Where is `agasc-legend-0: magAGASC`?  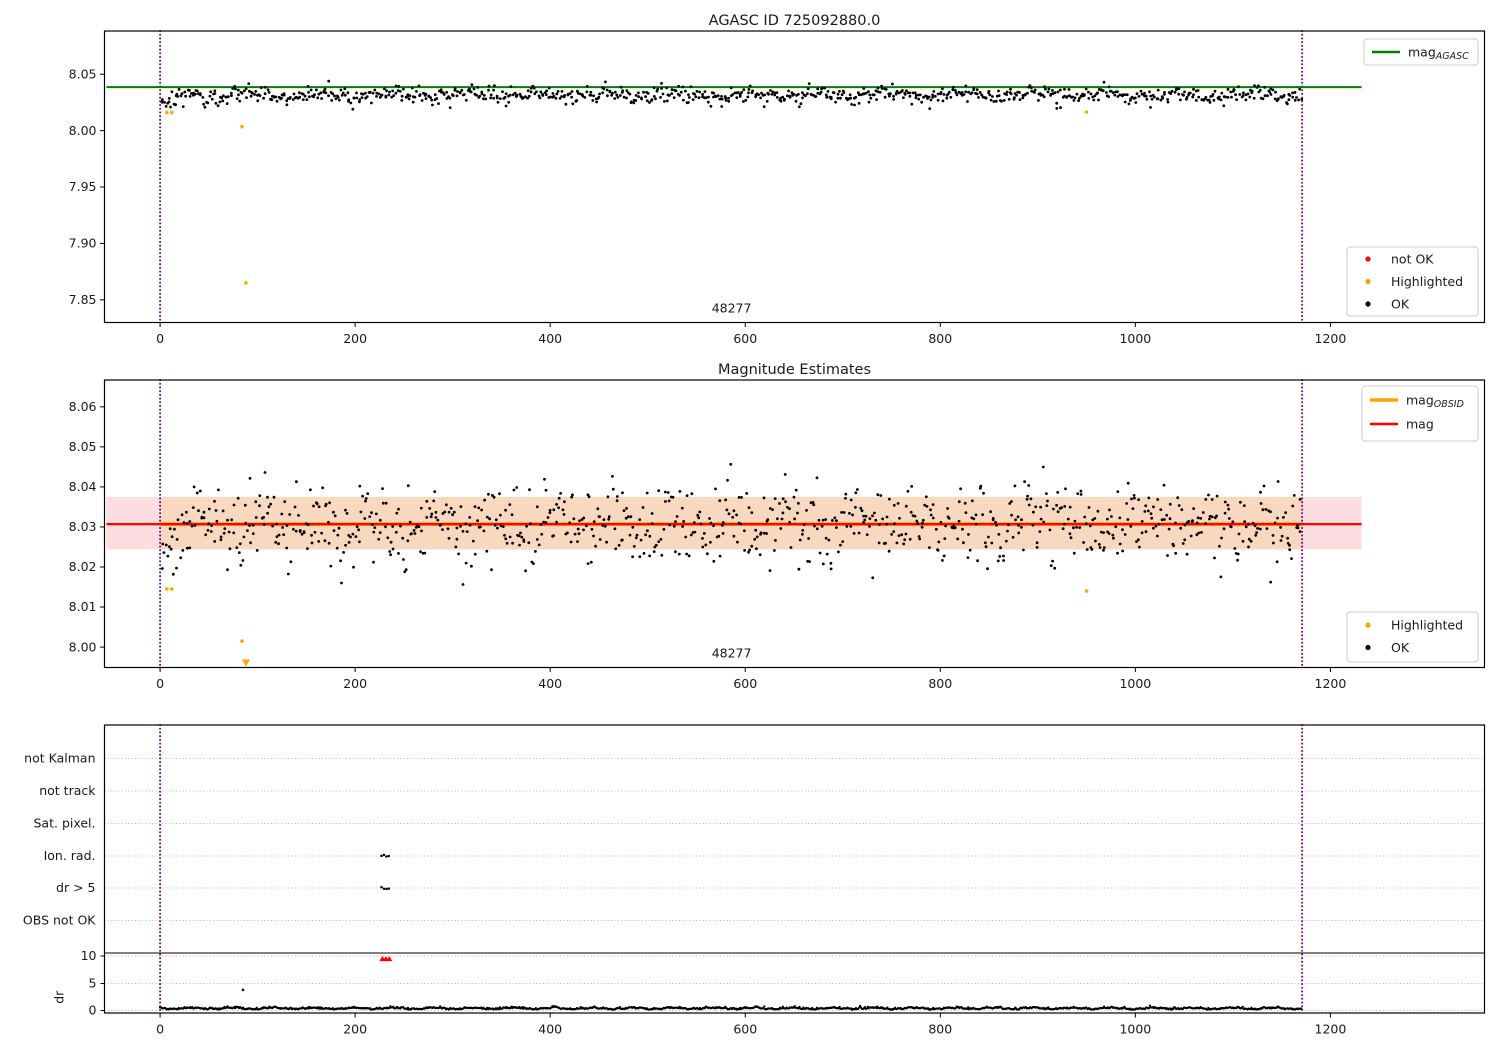
agasc-legend-0: magAGASC is located at coordinates (1421, 52).